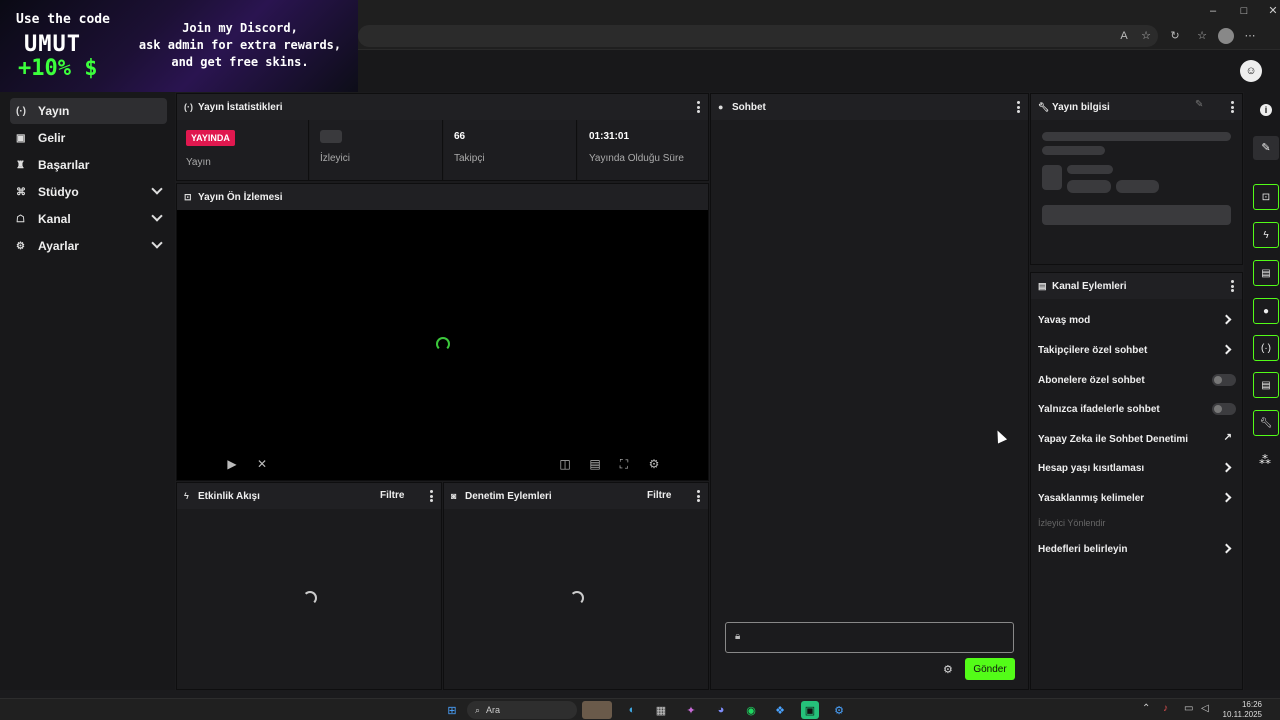  Describe the element at coordinates (88, 219) in the screenshot. I see `sidebar-item-kanal: ☖ Kanal` at that location.